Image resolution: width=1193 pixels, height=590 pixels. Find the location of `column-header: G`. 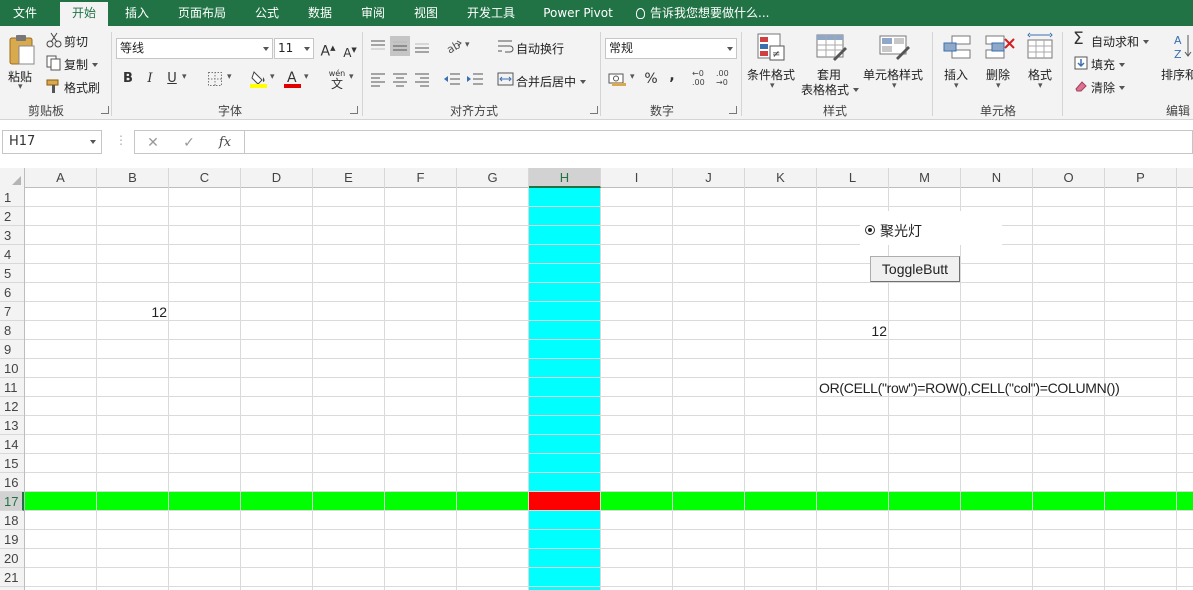

column-header: G is located at coordinates (493, 178).